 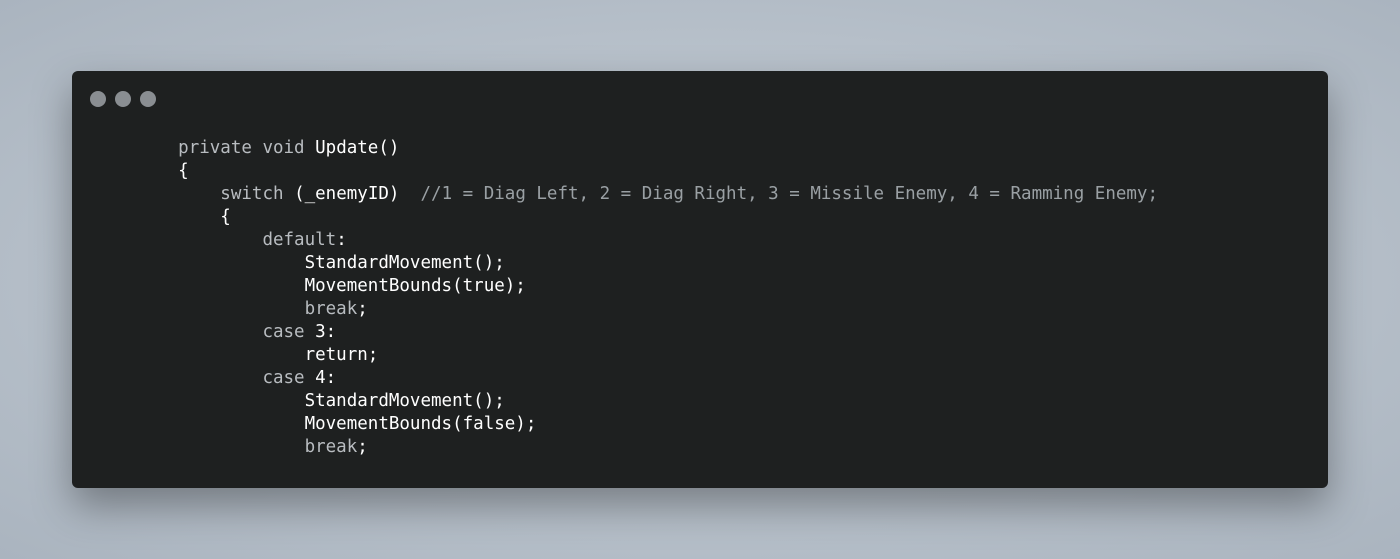 I want to click on code-token: 3:, so click(x=326, y=332).